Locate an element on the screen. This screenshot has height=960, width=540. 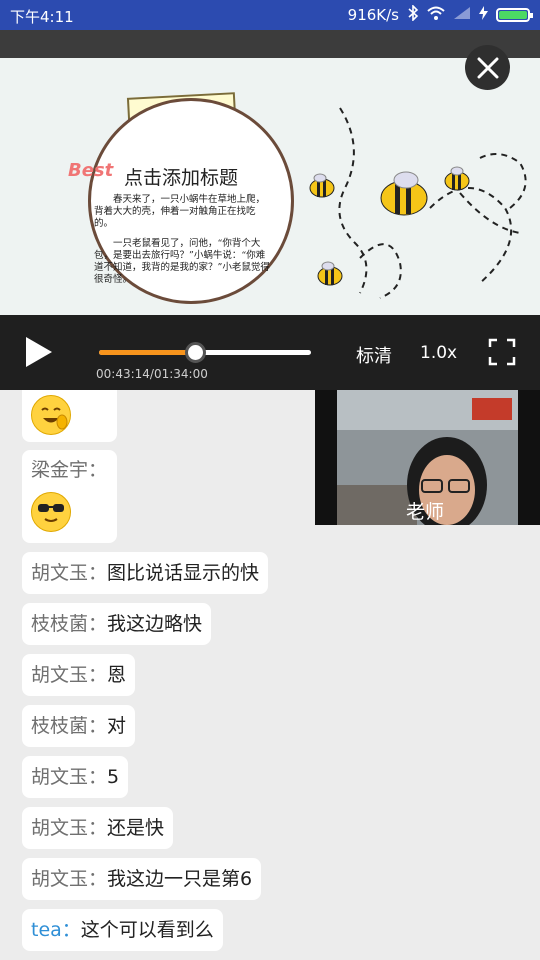
chat-message: tea：这个可以看到么 is located at coordinates (122, 930).